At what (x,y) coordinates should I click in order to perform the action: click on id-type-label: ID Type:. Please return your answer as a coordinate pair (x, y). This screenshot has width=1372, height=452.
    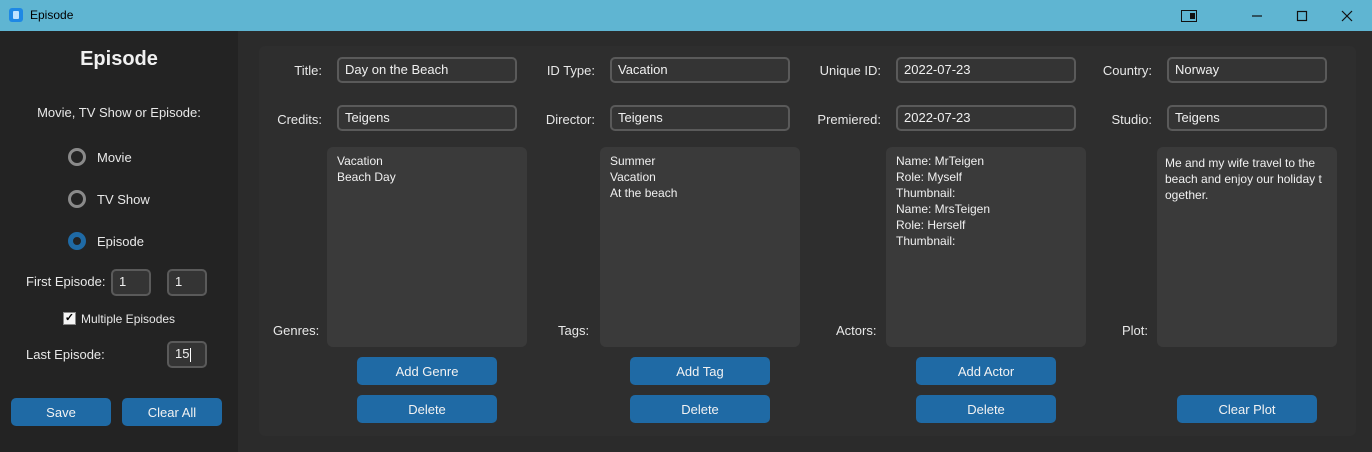
    Looking at the image, I should click on (570, 70).